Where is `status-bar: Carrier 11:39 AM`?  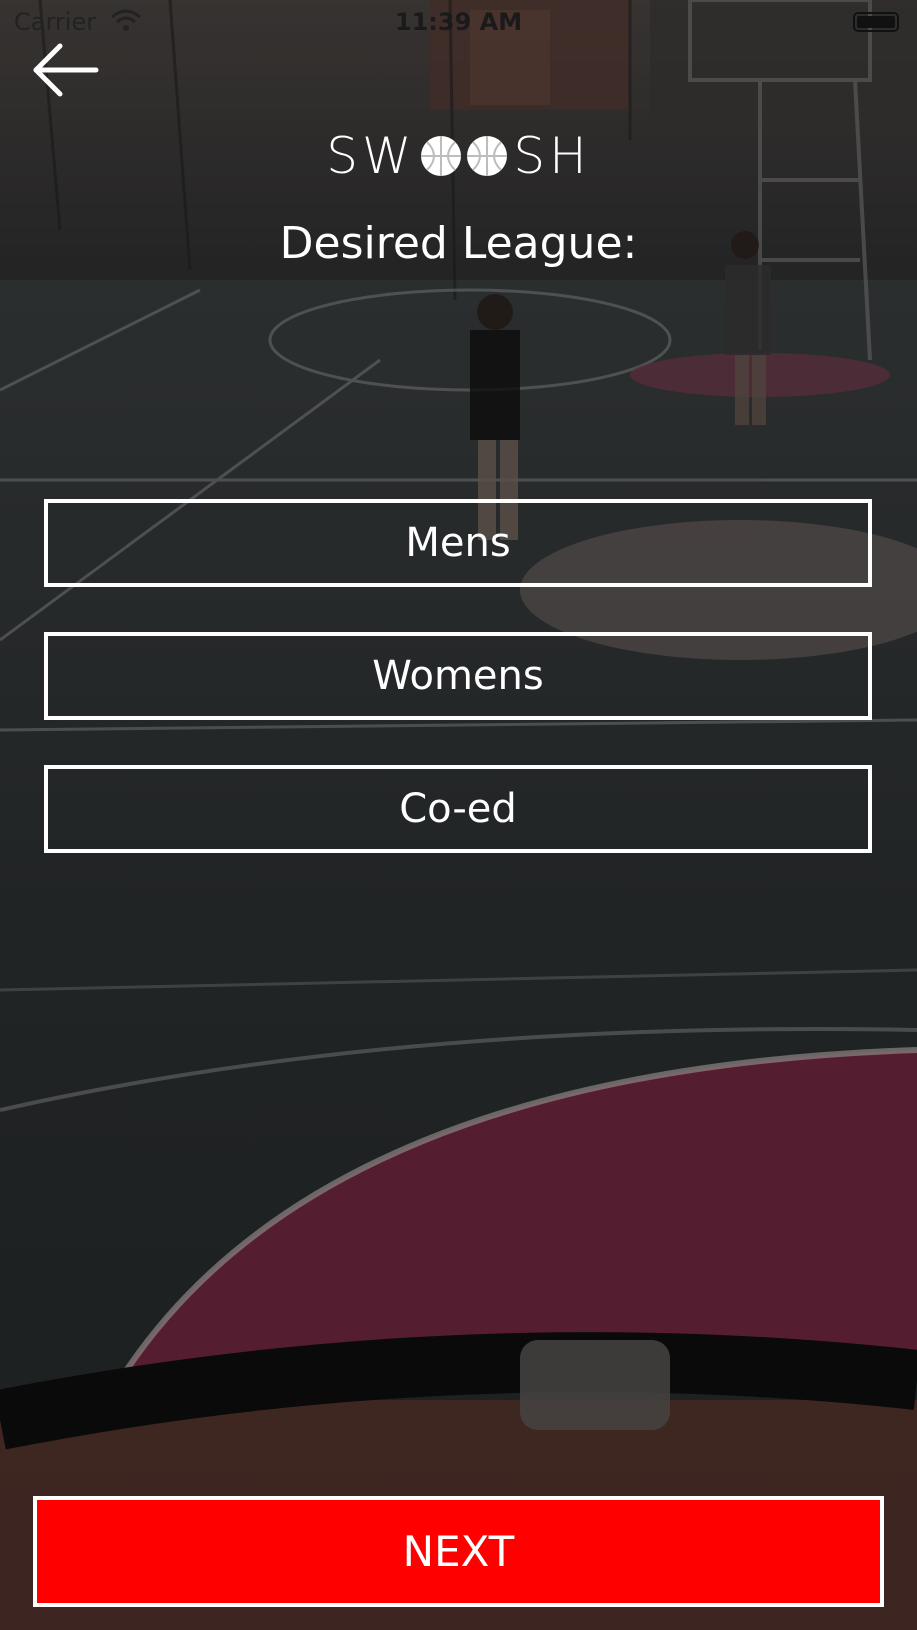
status-bar: Carrier 11:39 AM is located at coordinates (458, 22).